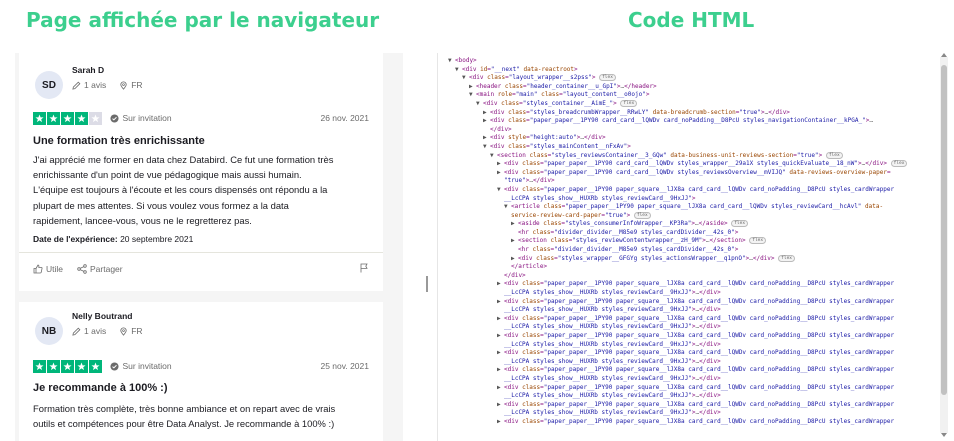 The height and width of the screenshot is (441, 954). Describe the element at coordinates (89, 82) in the screenshot. I see `reviewer-info: SD Sarah D 1 avis FR` at that location.